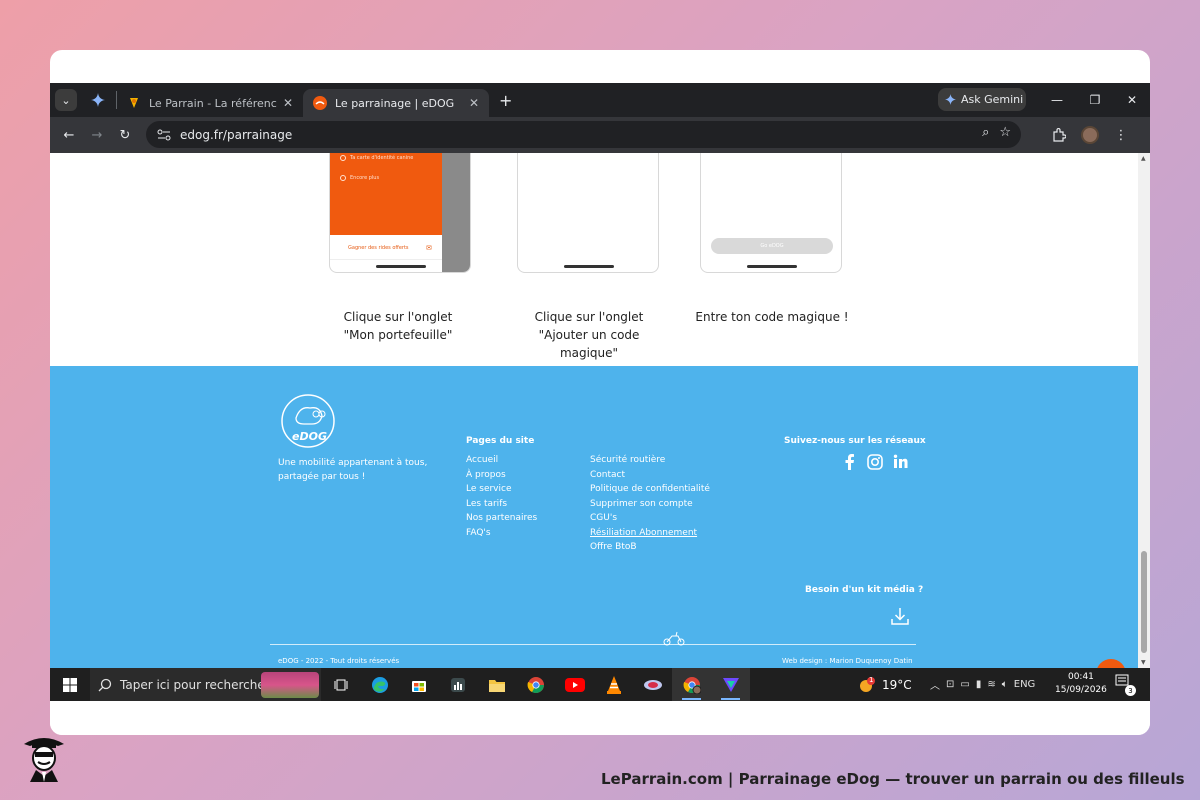 Image resolution: width=1200 pixels, height=800 pixels. What do you see at coordinates (985, 132) in the screenshot?
I see `zoom-icon: ⌕` at bounding box center [985, 132].